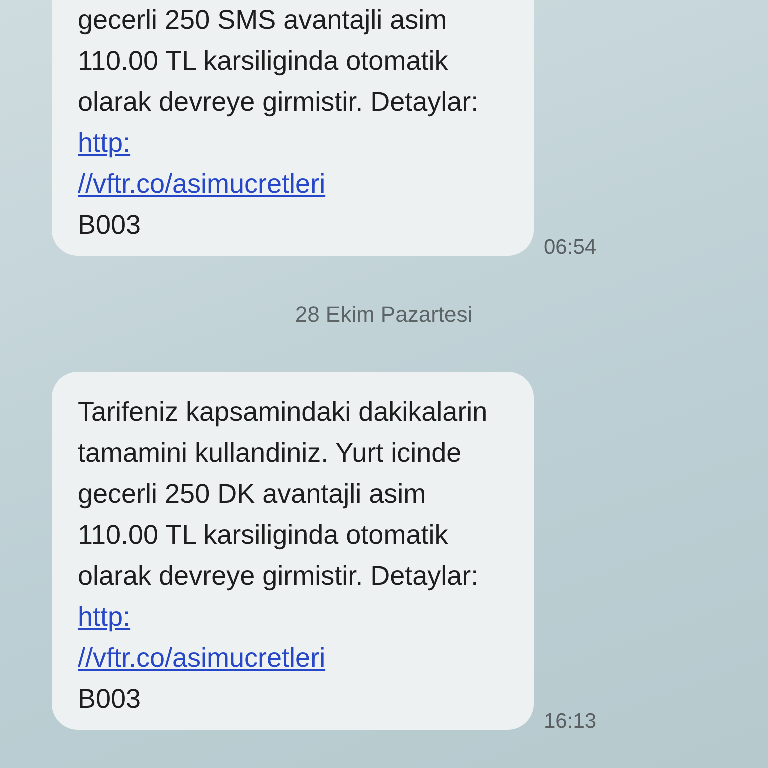 This screenshot has height=768, width=768. Describe the element at coordinates (570, 722) in the screenshot. I see `message-time: 16:13` at that location.